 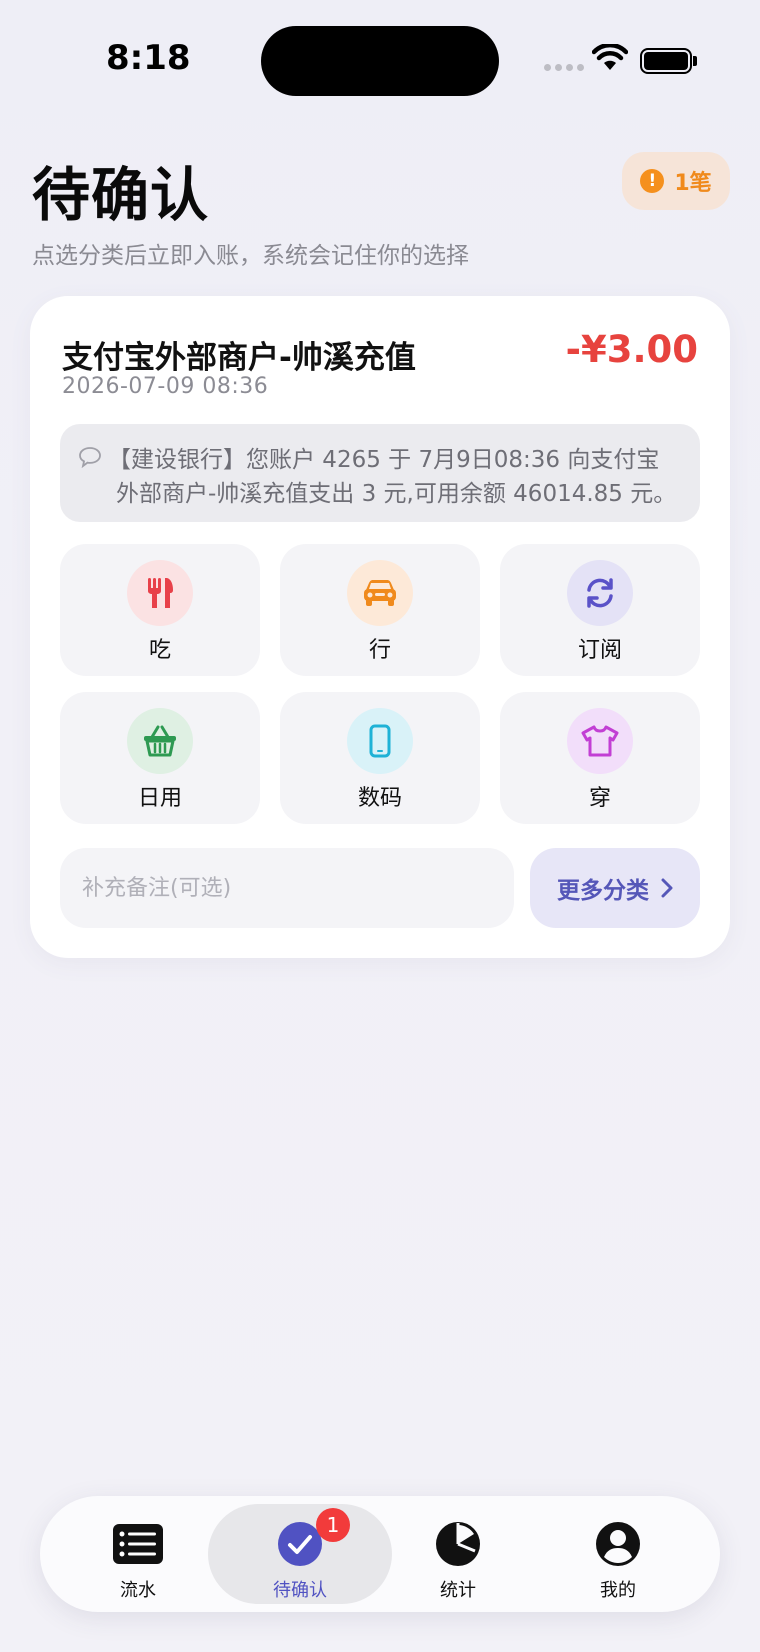 I want to click on warning-icon: !, so click(x=652, y=181).